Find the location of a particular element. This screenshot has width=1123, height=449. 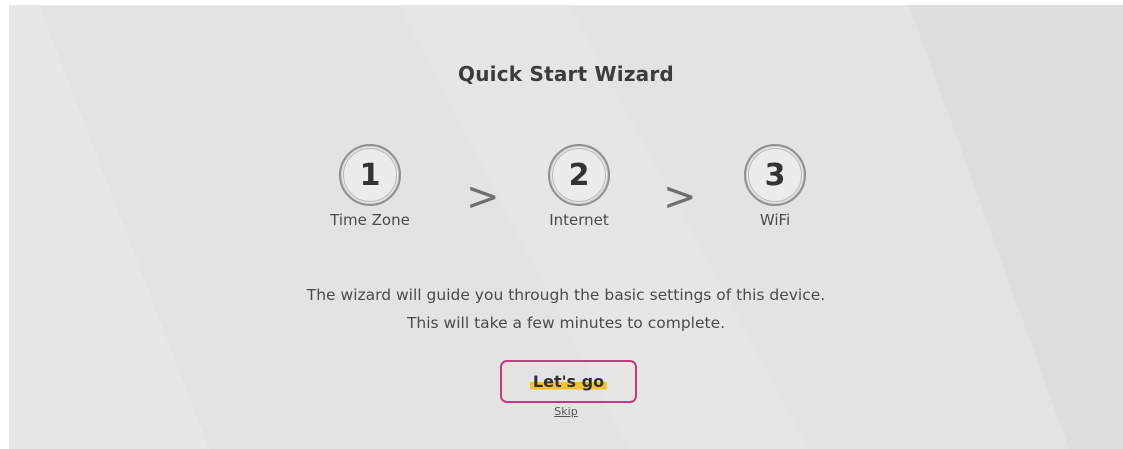

step-1-circle: 1 is located at coordinates (370, 175).